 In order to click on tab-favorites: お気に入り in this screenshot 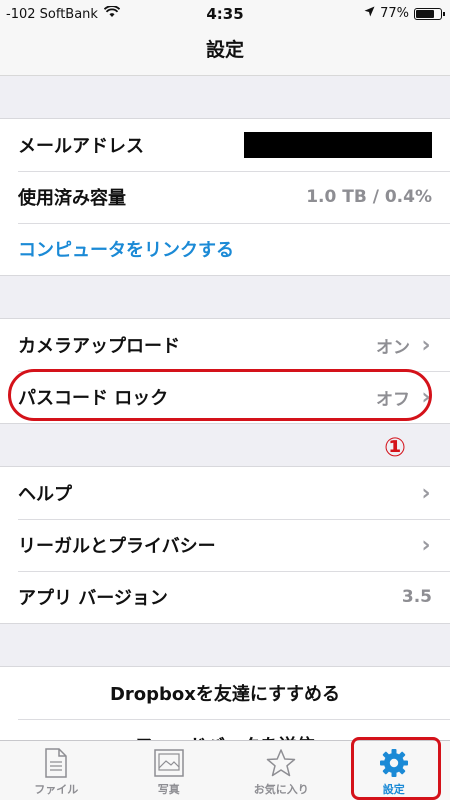, I will do `click(281, 770)`.